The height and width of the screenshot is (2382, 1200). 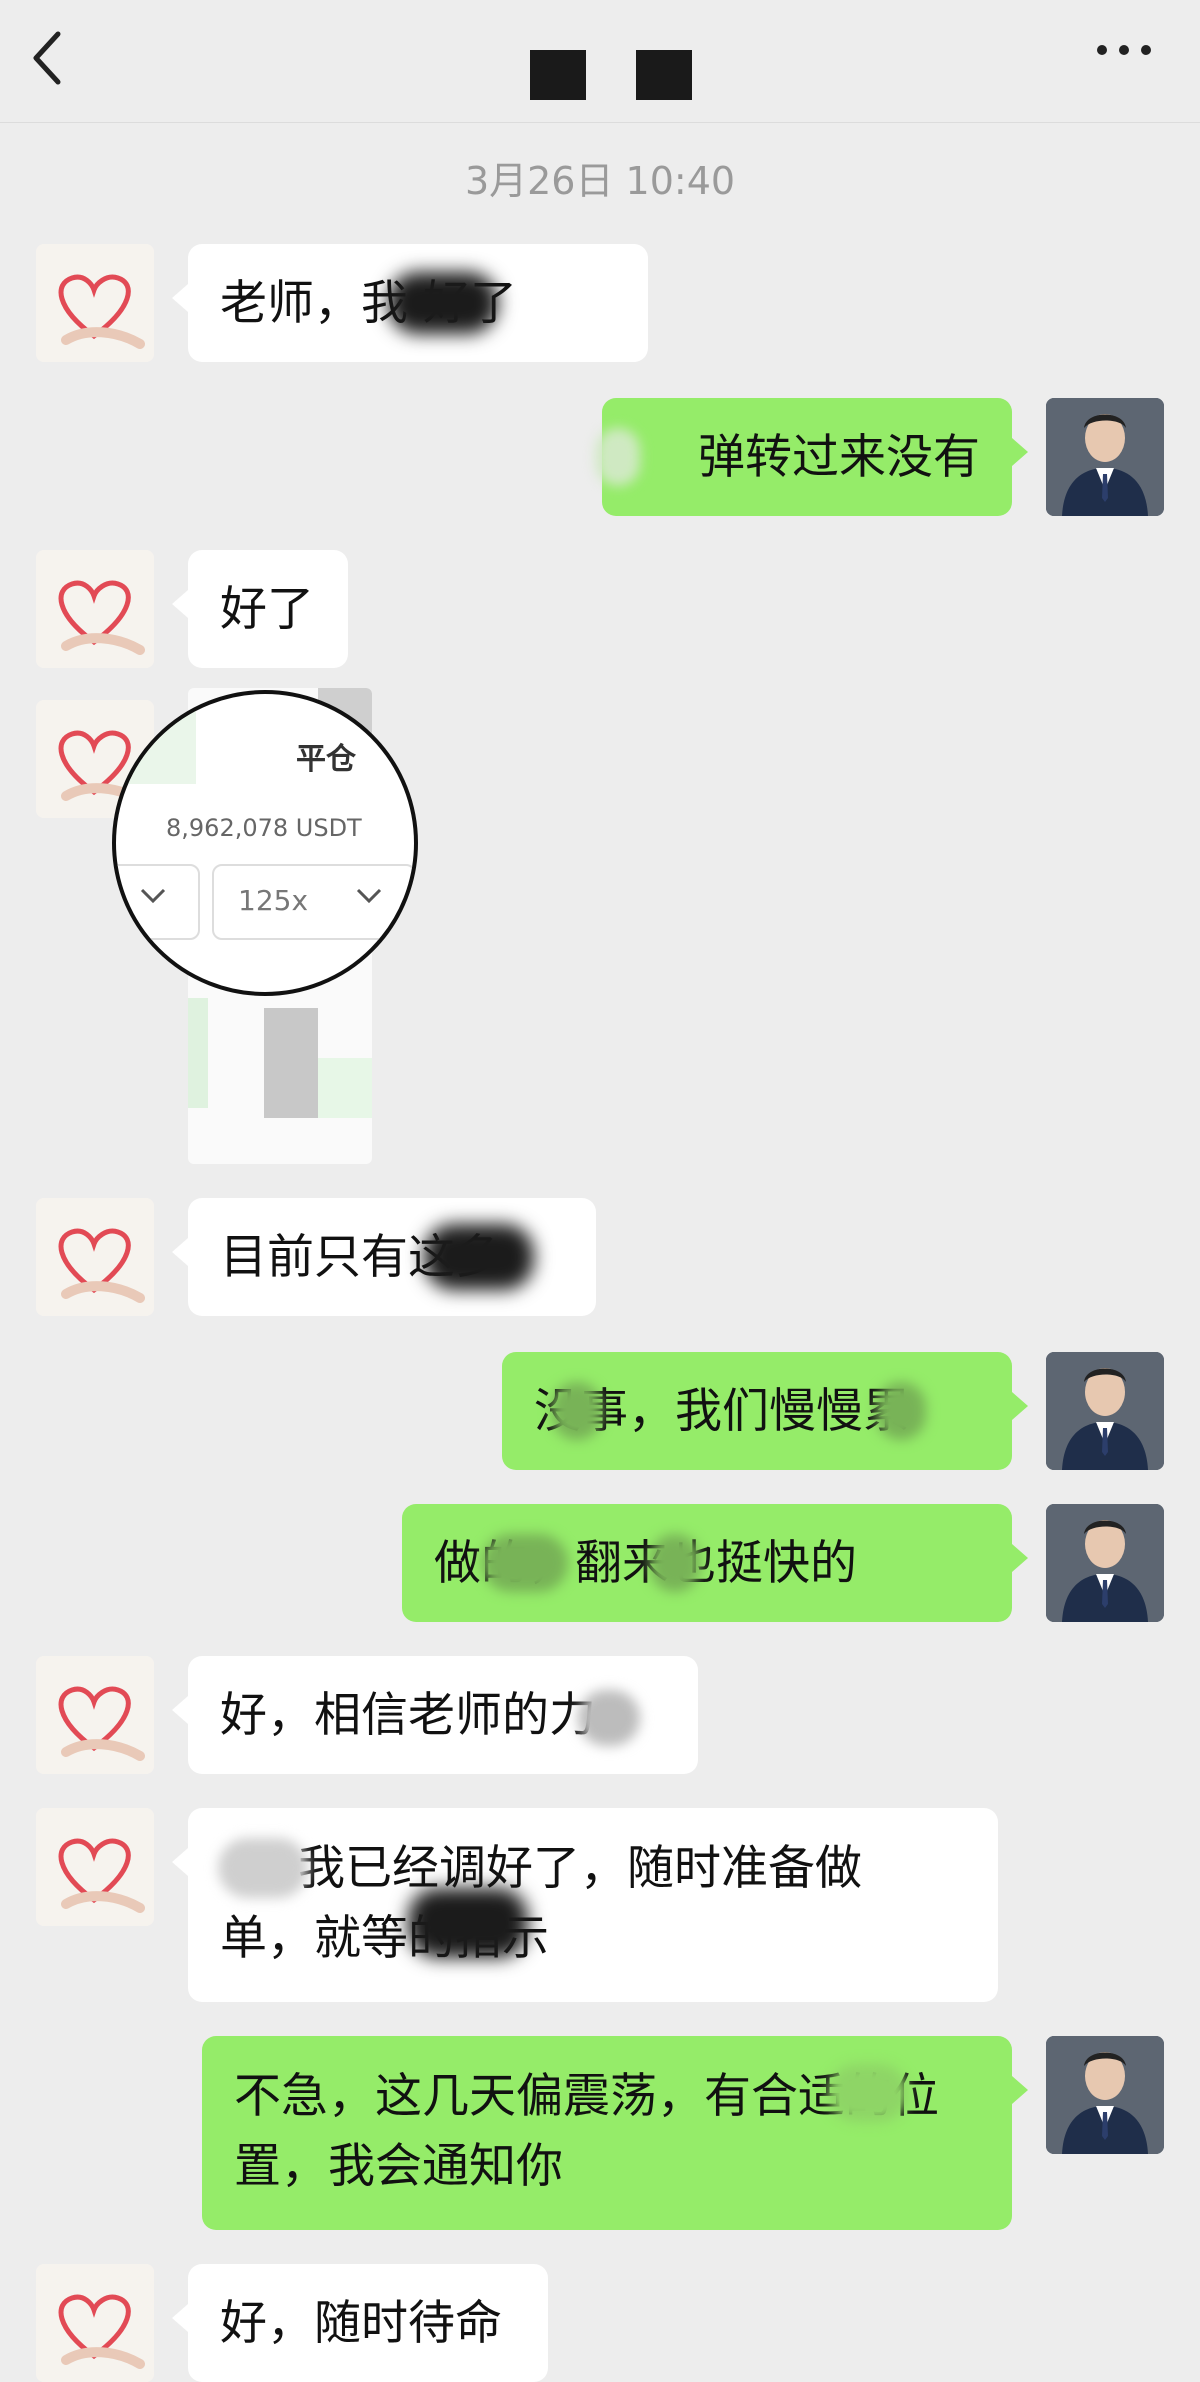 What do you see at coordinates (47, 58) in the screenshot?
I see `chevron-left-icon` at bounding box center [47, 58].